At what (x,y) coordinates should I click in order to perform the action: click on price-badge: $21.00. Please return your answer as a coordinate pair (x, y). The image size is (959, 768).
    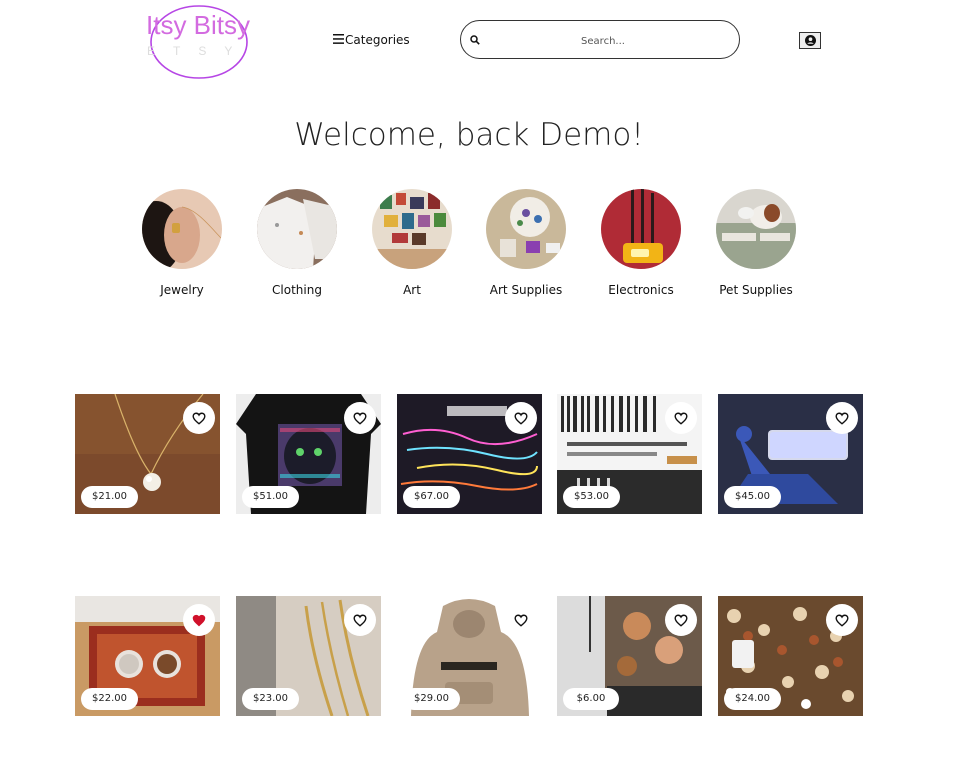
    Looking at the image, I should click on (109, 497).